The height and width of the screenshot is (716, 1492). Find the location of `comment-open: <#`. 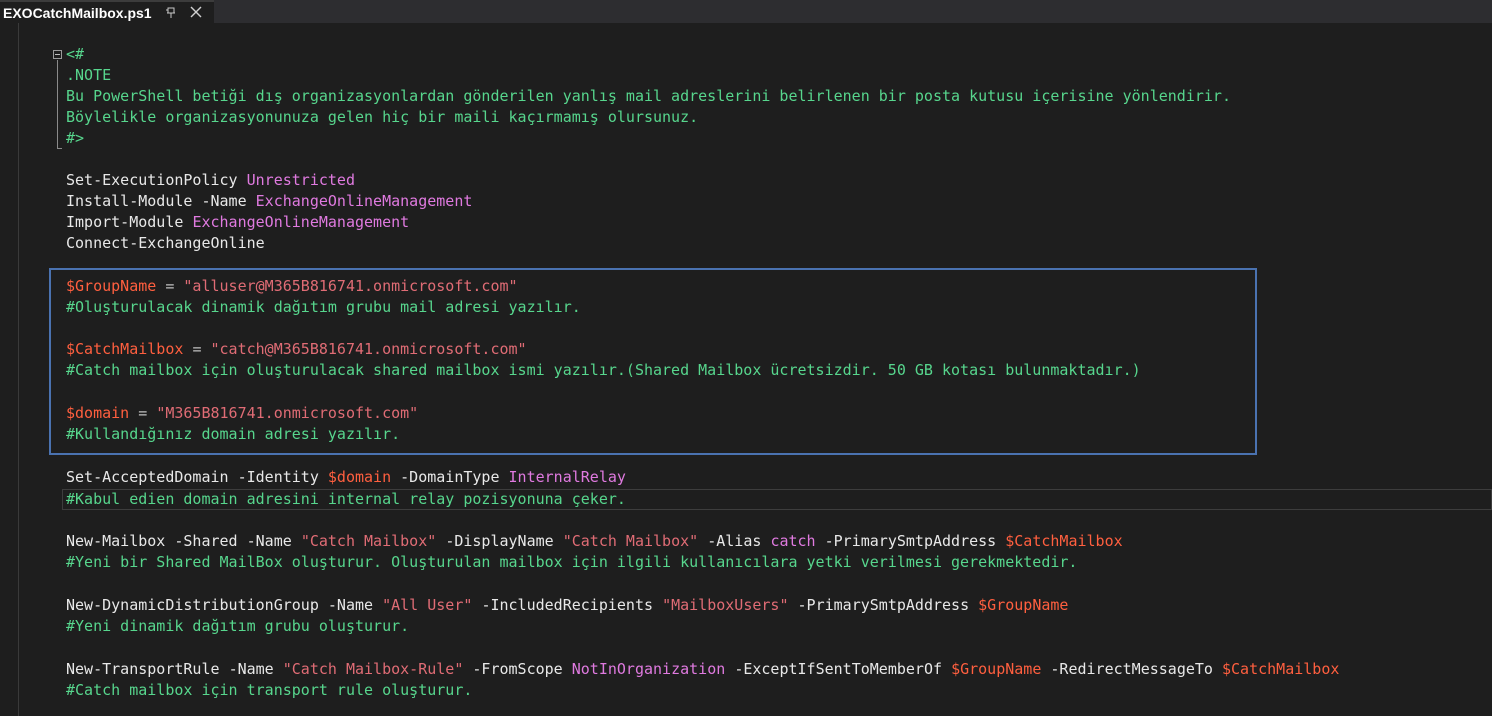

comment-open: <# is located at coordinates (75, 54).